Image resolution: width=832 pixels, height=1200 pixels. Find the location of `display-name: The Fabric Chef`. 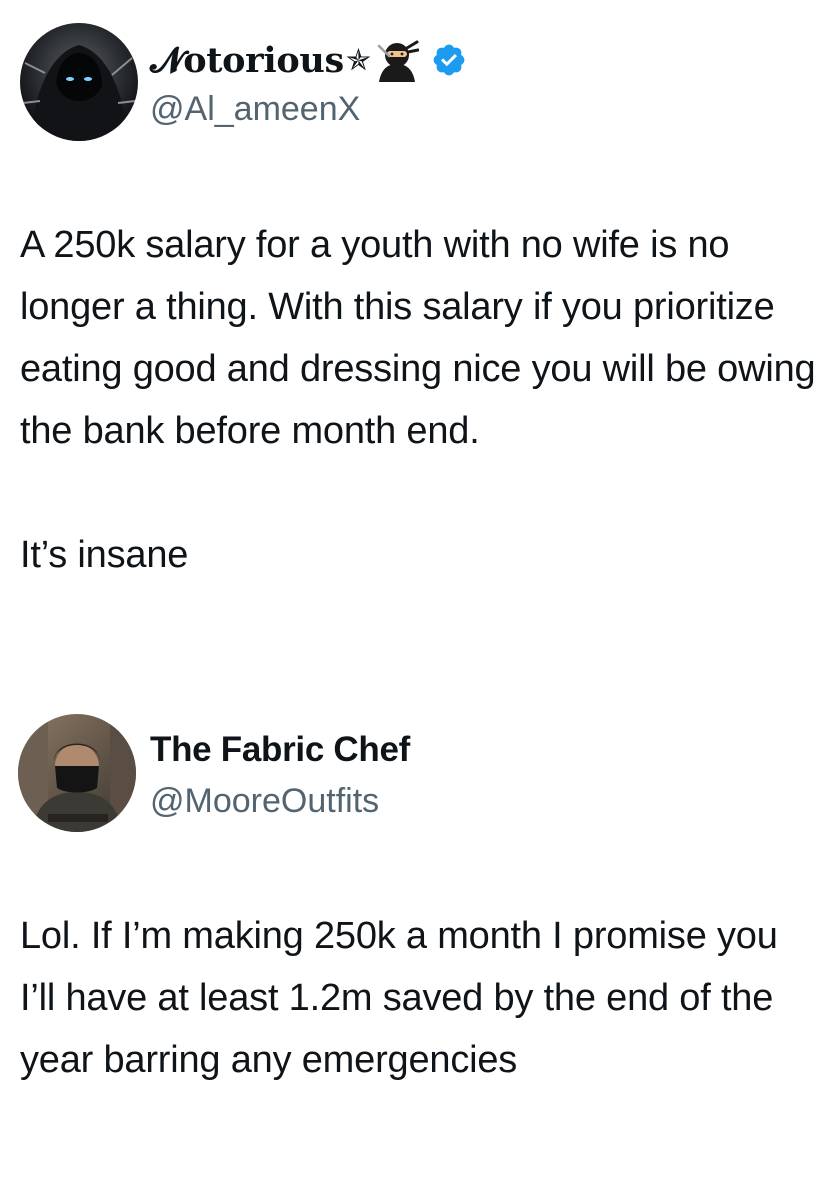

display-name: The Fabric Chef is located at coordinates (280, 750).